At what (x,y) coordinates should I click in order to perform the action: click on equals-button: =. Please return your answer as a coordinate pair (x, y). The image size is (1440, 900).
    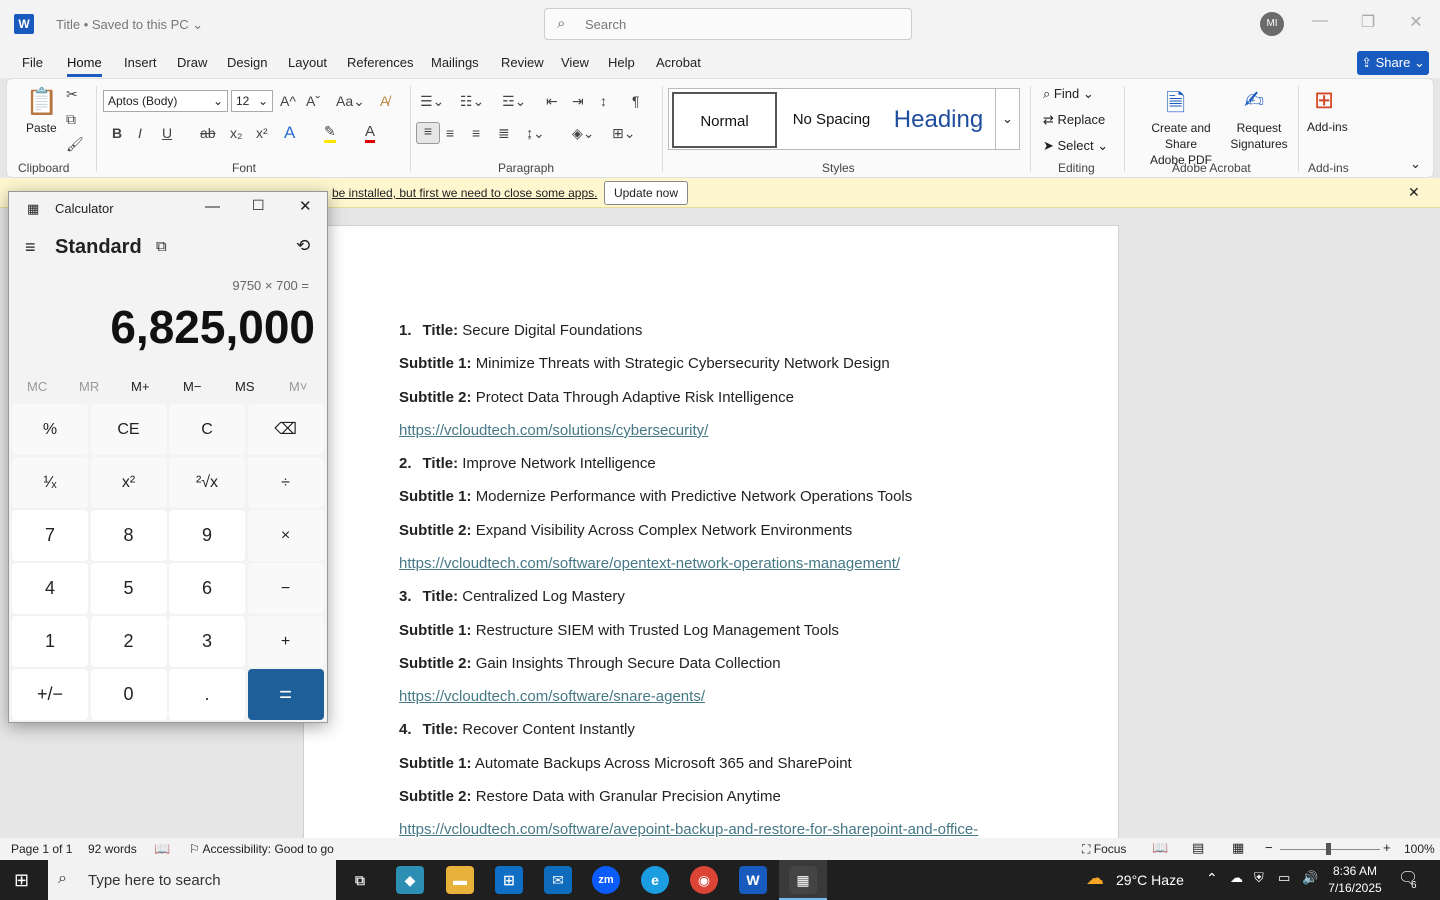
    Looking at the image, I should click on (285, 694).